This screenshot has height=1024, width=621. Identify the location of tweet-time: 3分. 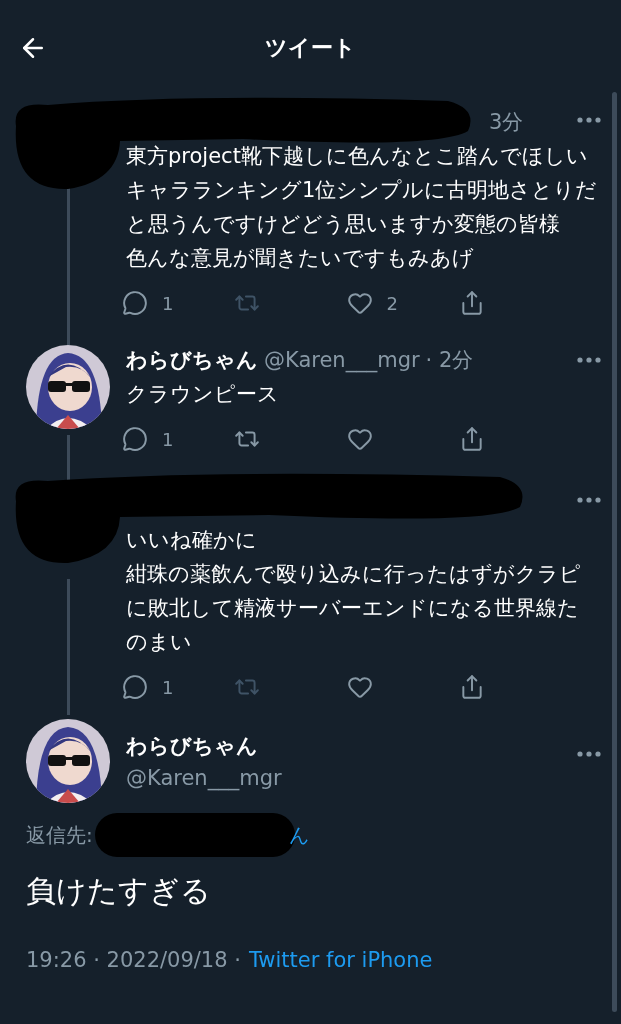
(506, 122).